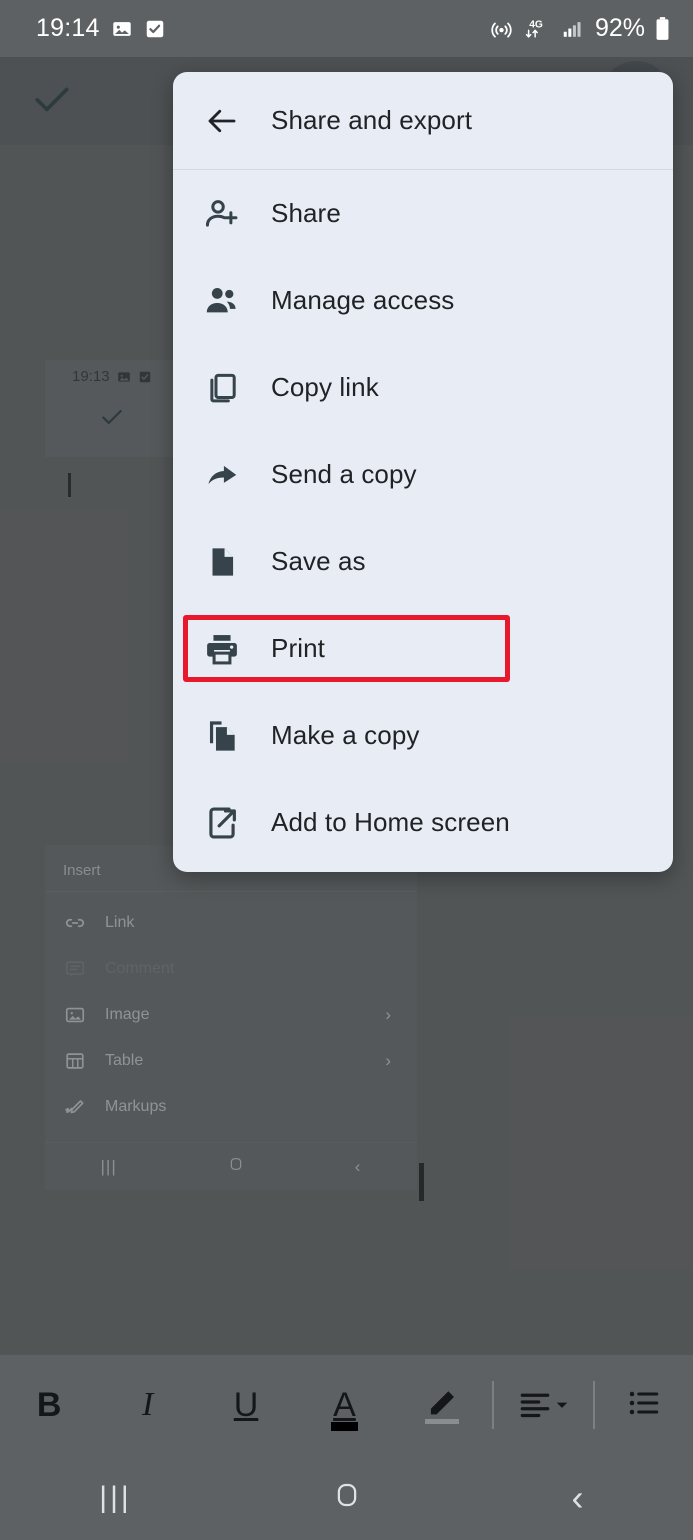 Image resolution: width=693 pixels, height=1540 pixels. What do you see at coordinates (423, 213) in the screenshot?
I see `menu-item-share: Share` at bounding box center [423, 213].